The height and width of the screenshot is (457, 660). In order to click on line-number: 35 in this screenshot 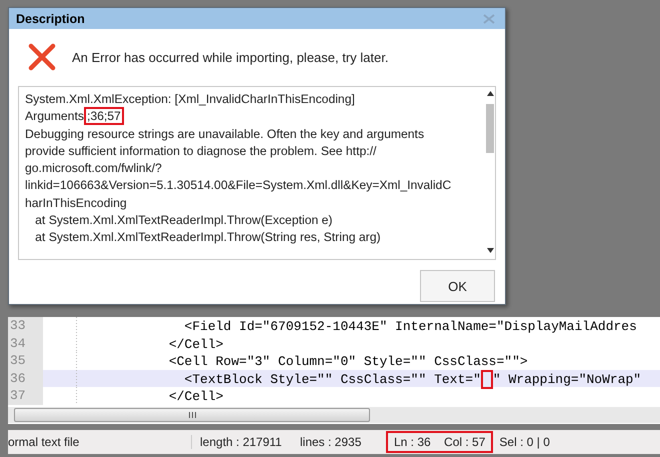, I will do `click(25, 361)`.